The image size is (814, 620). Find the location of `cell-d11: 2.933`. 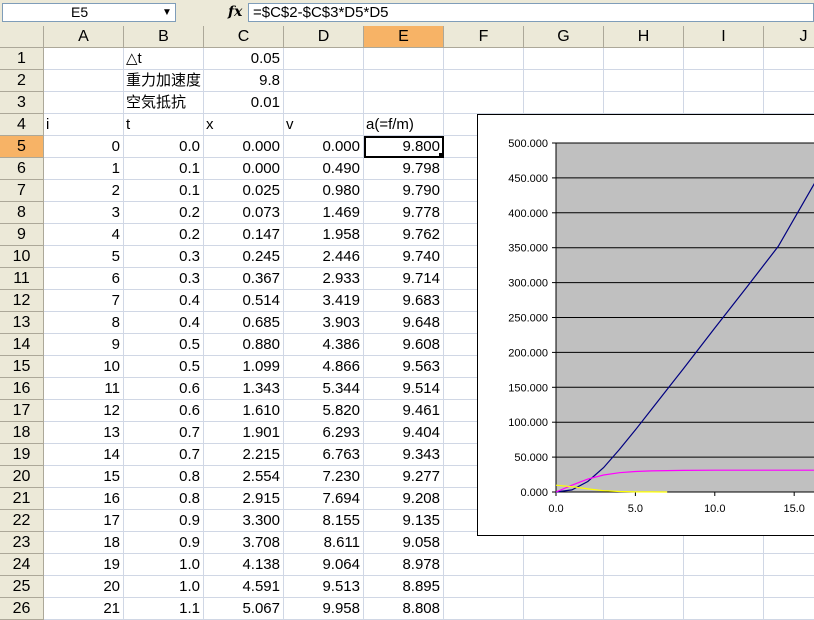

cell-d11: 2.933 is located at coordinates (324, 279).